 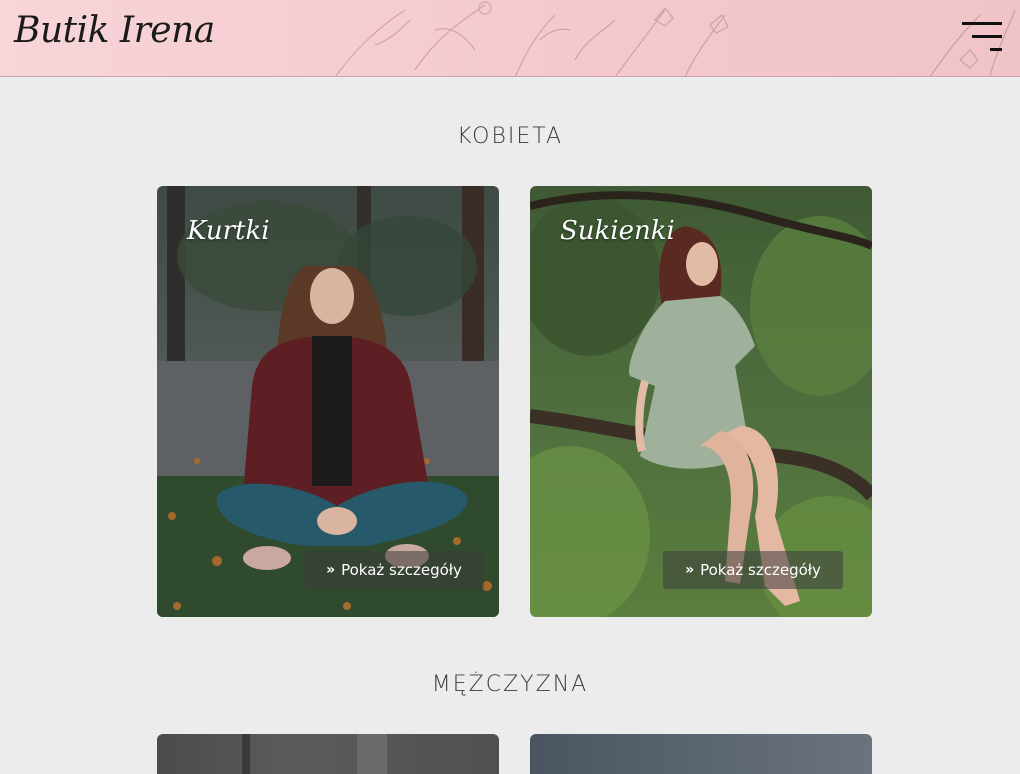 What do you see at coordinates (532, 38) in the screenshot?
I see `floral-decoration-icon` at bounding box center [532, 38].